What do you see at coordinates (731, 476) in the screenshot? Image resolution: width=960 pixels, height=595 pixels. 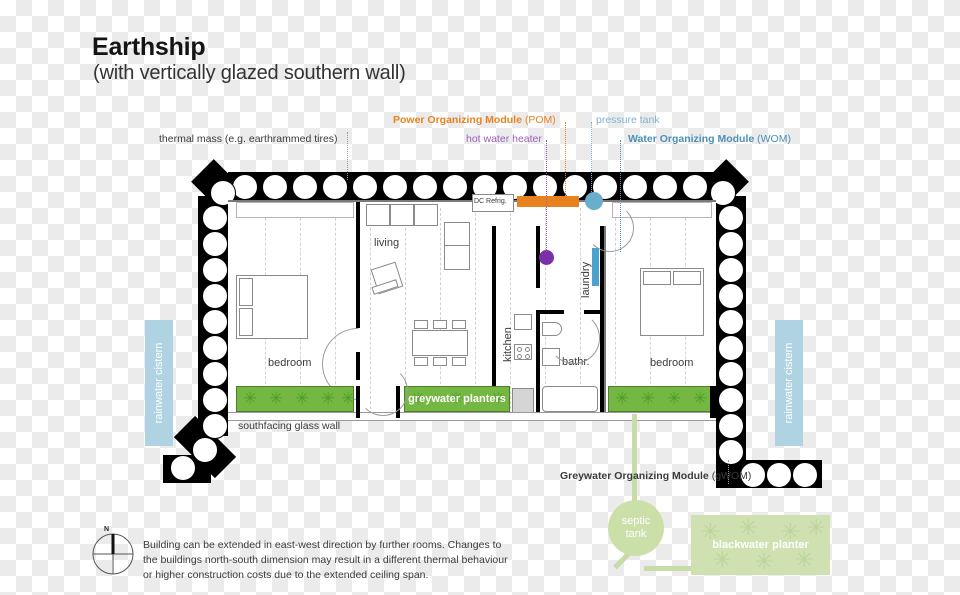 I see `callout-gwom-abbrev: (gWOM)` at bounding box center [731, 476].